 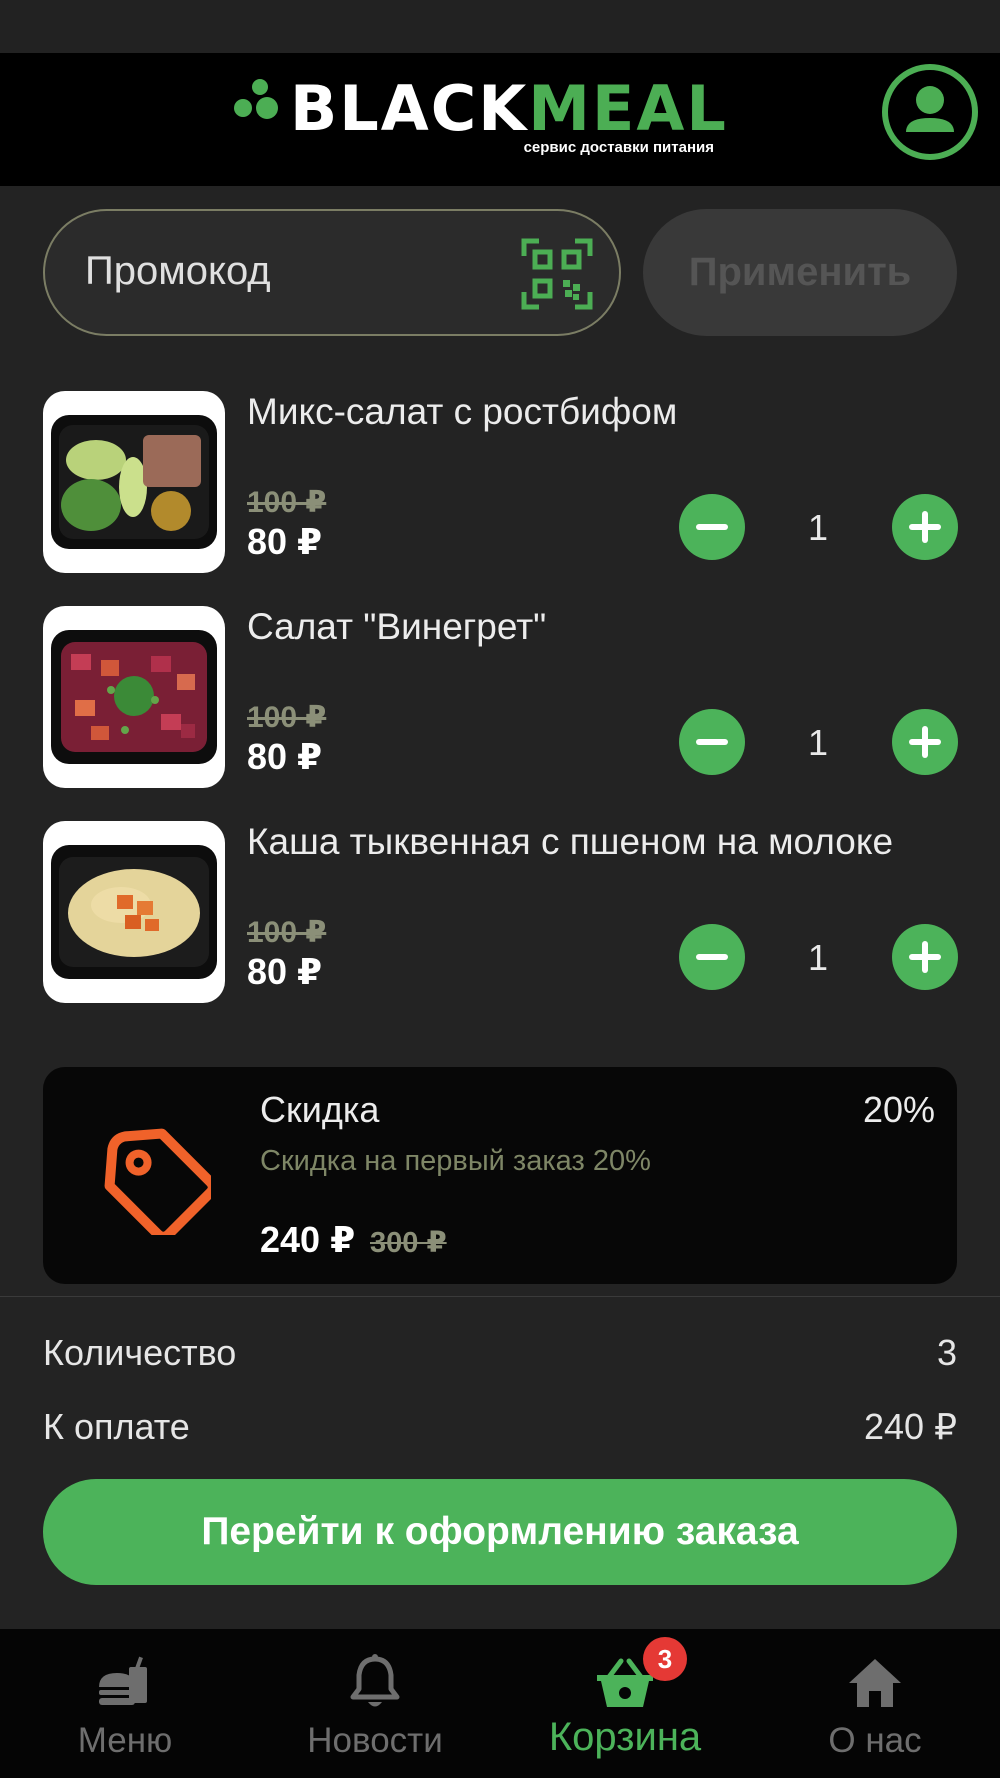 What do you see at coordinates (500, 1532) in the screenshot?
I see `checkout-button: Перейти к оформлению заказа` at bounding box center [500, 1532].